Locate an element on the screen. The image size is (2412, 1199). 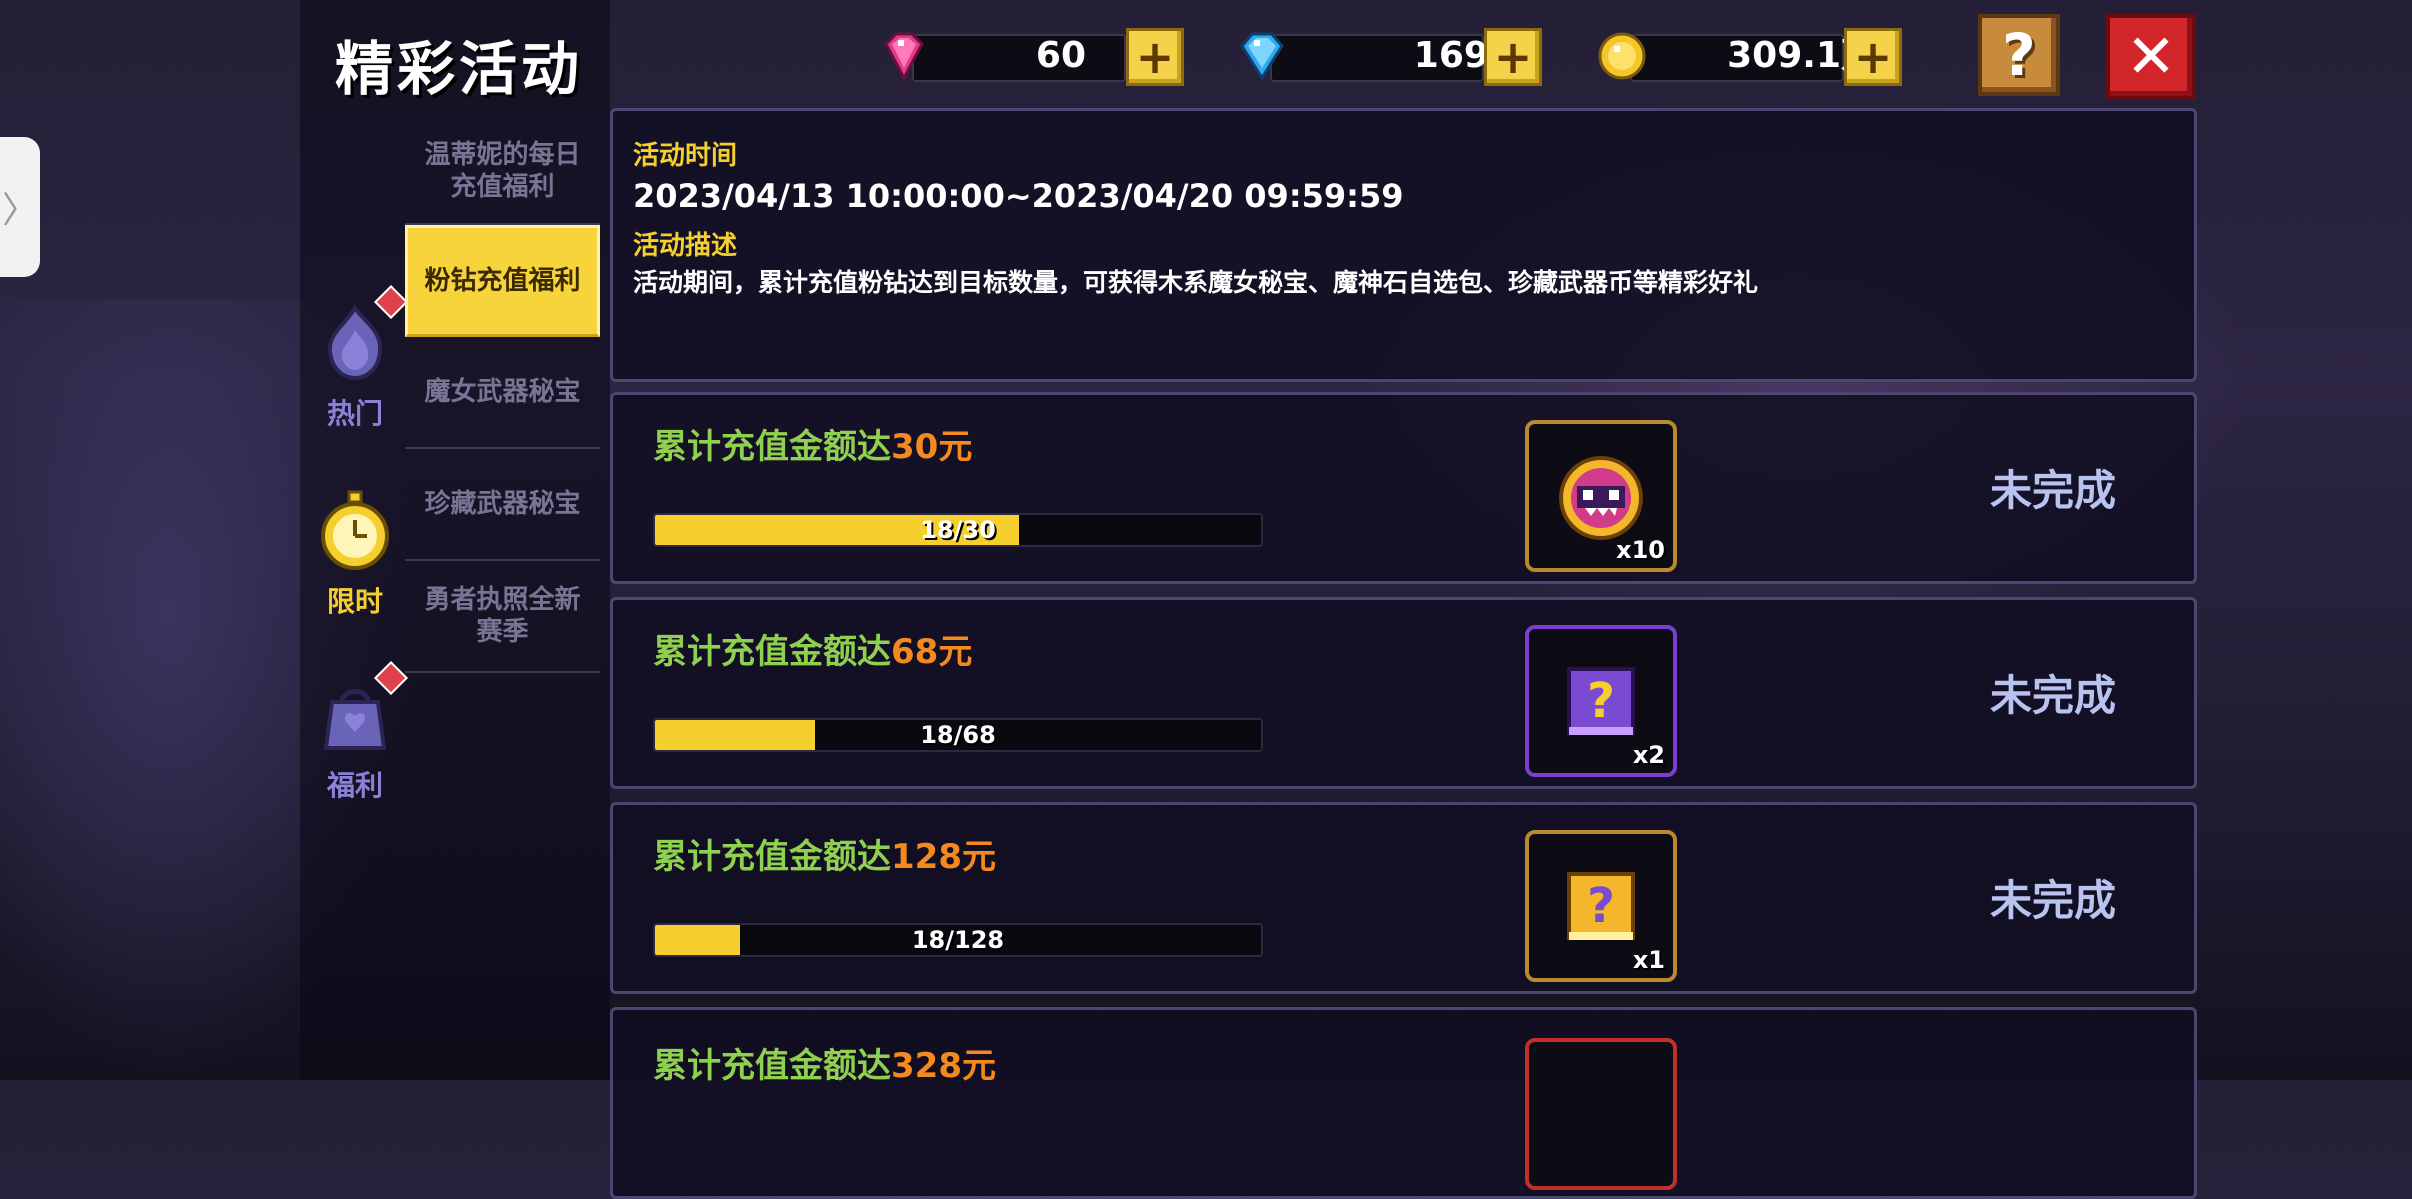
category-label: 福利 is located at coordinates (354, 785).